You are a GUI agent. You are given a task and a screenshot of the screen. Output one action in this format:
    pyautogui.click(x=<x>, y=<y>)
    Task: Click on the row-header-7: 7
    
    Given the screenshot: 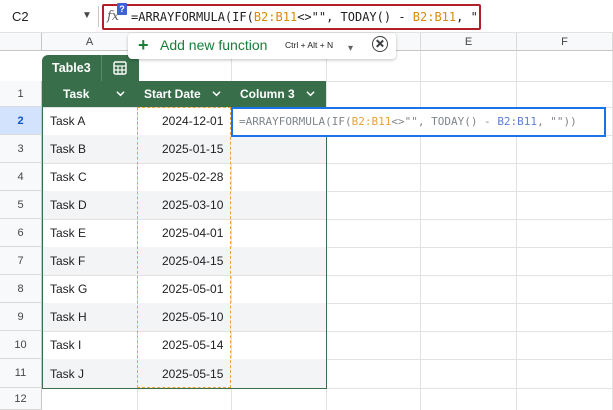 What is the action you would take?
    pyautogui.click(x=21, y=261)
    